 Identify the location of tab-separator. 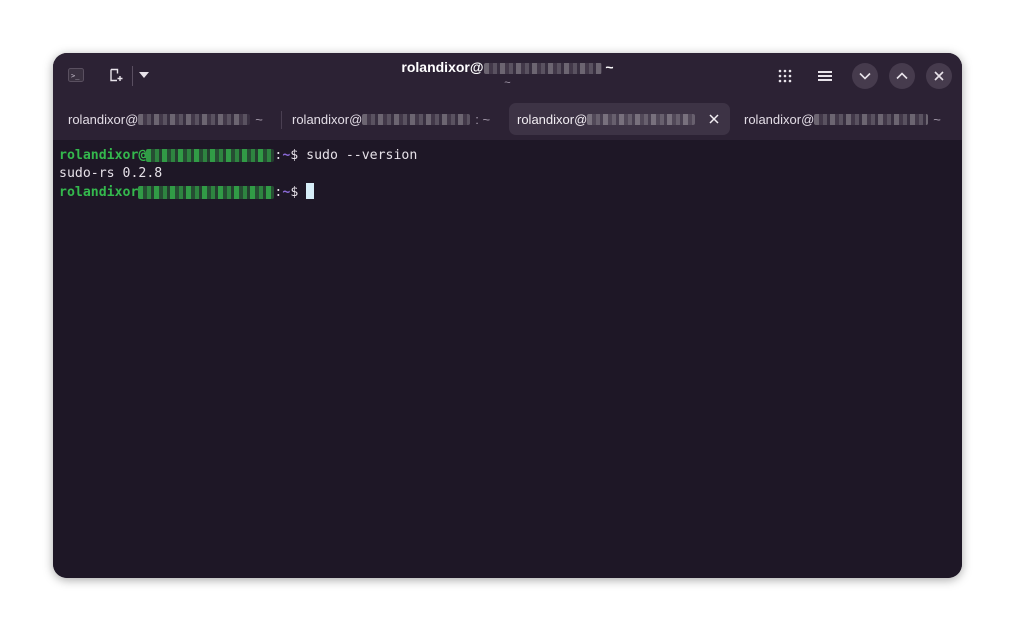
(281, 120).